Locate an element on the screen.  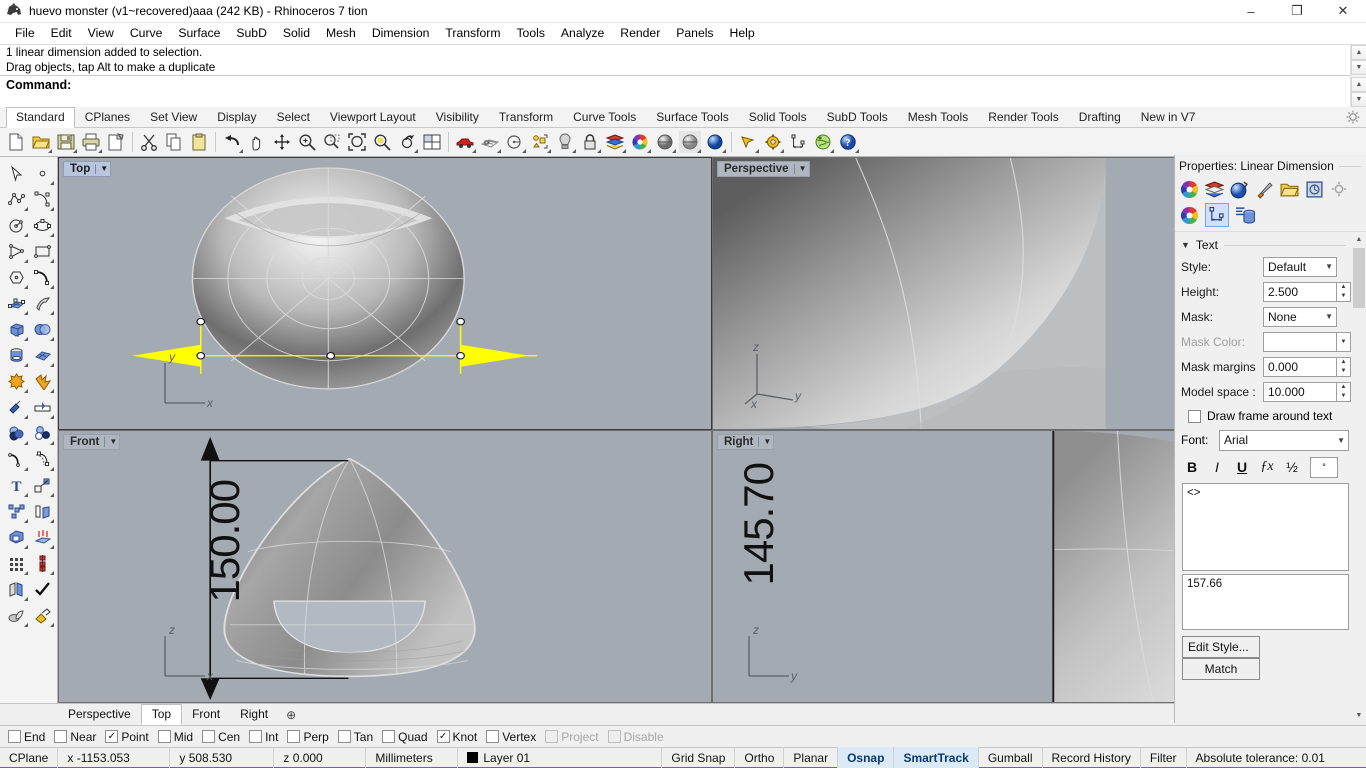
layer-cell: Layer 01 is located at coordinates (560, 757).